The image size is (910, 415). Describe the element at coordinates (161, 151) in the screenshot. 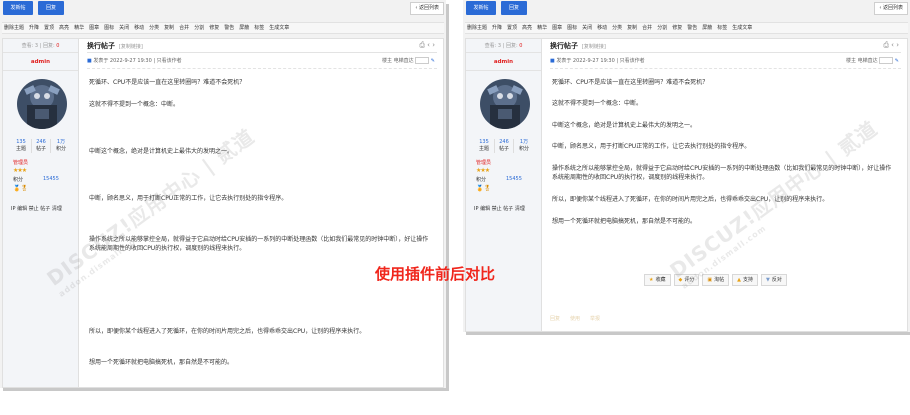

I see `paragraph: 中断这个概念，绝对是计算机史上最伟大的发明之一。` at that location.